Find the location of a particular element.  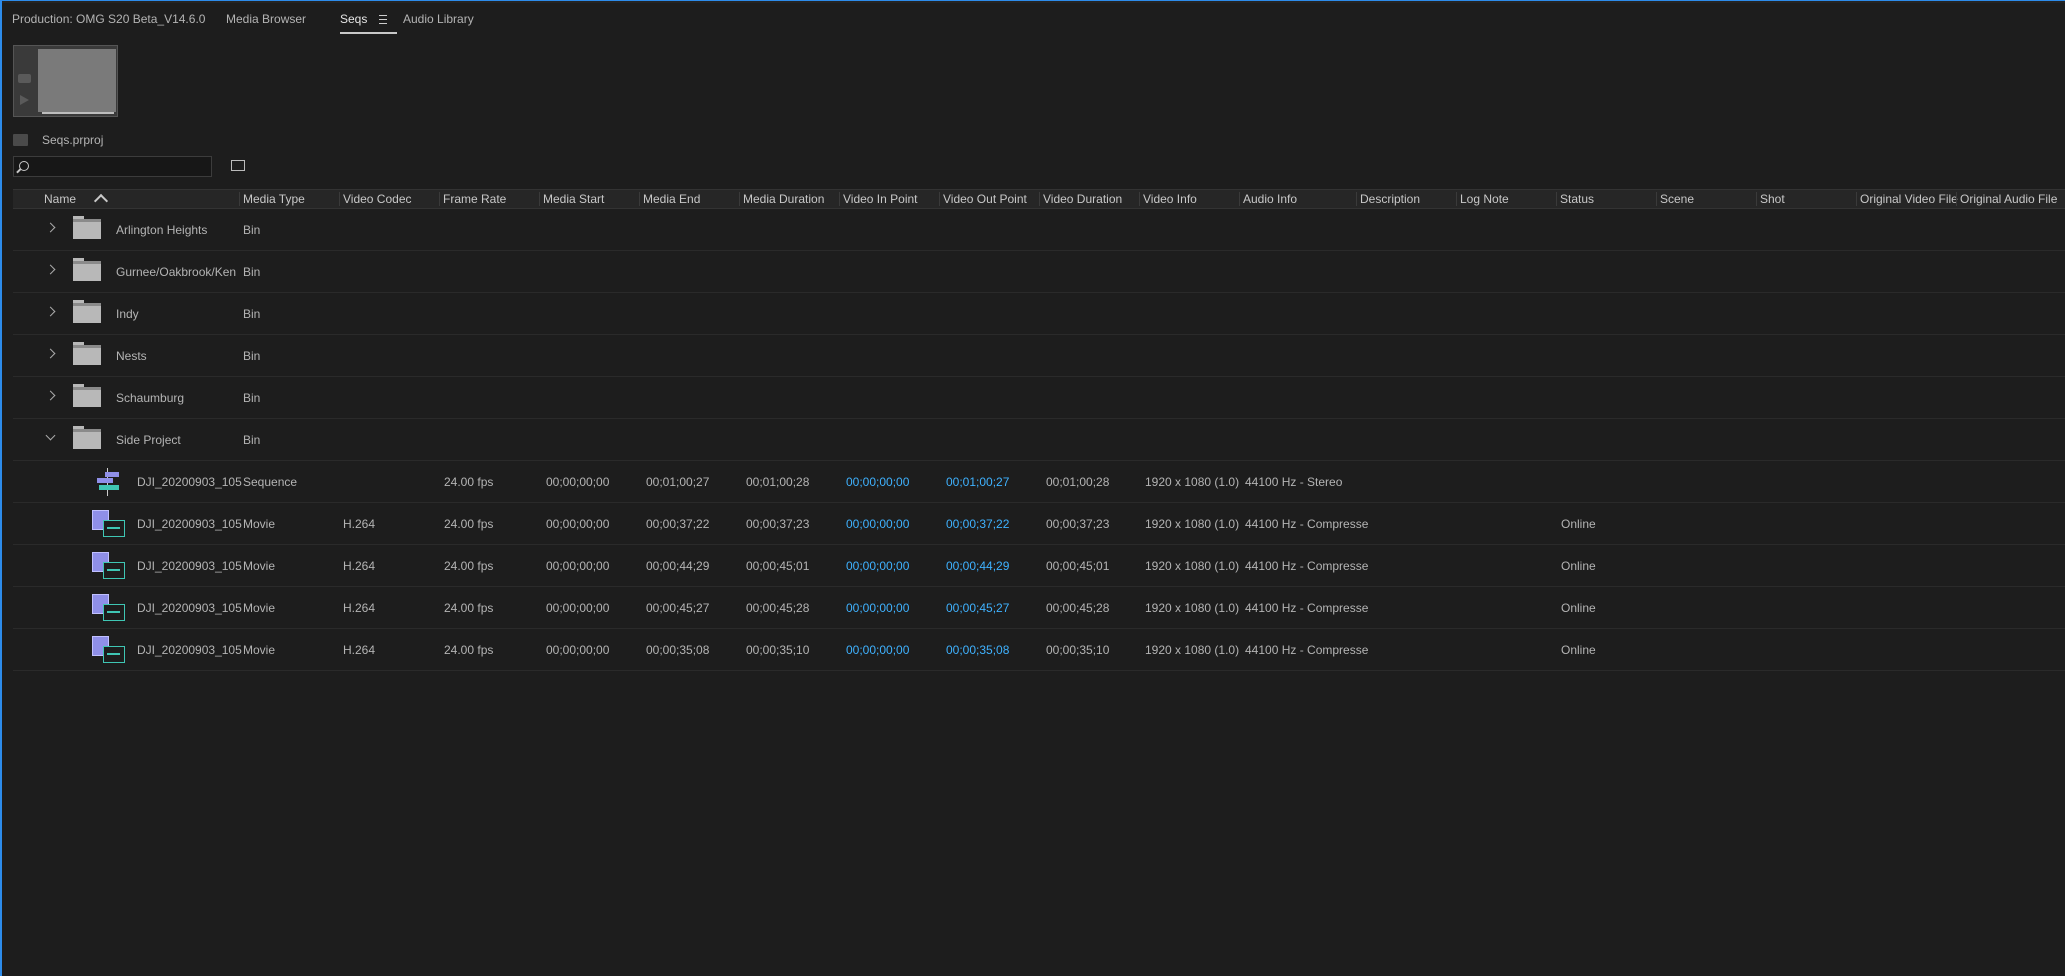

preview-scrub-bar is located at coordinates (78, 113).